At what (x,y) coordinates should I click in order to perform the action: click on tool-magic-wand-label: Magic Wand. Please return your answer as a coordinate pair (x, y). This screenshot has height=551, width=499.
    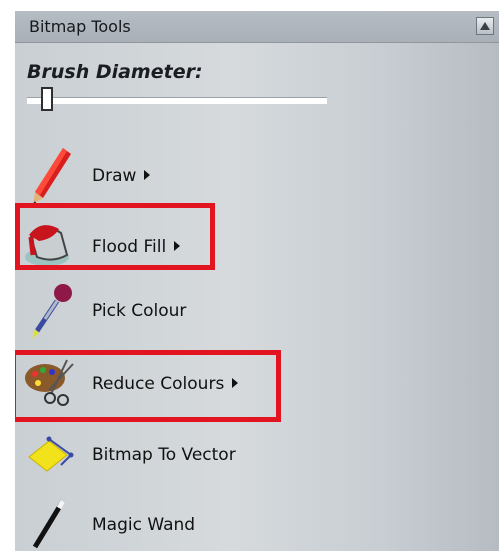
    Looking at the image, I should click on (144, 525).